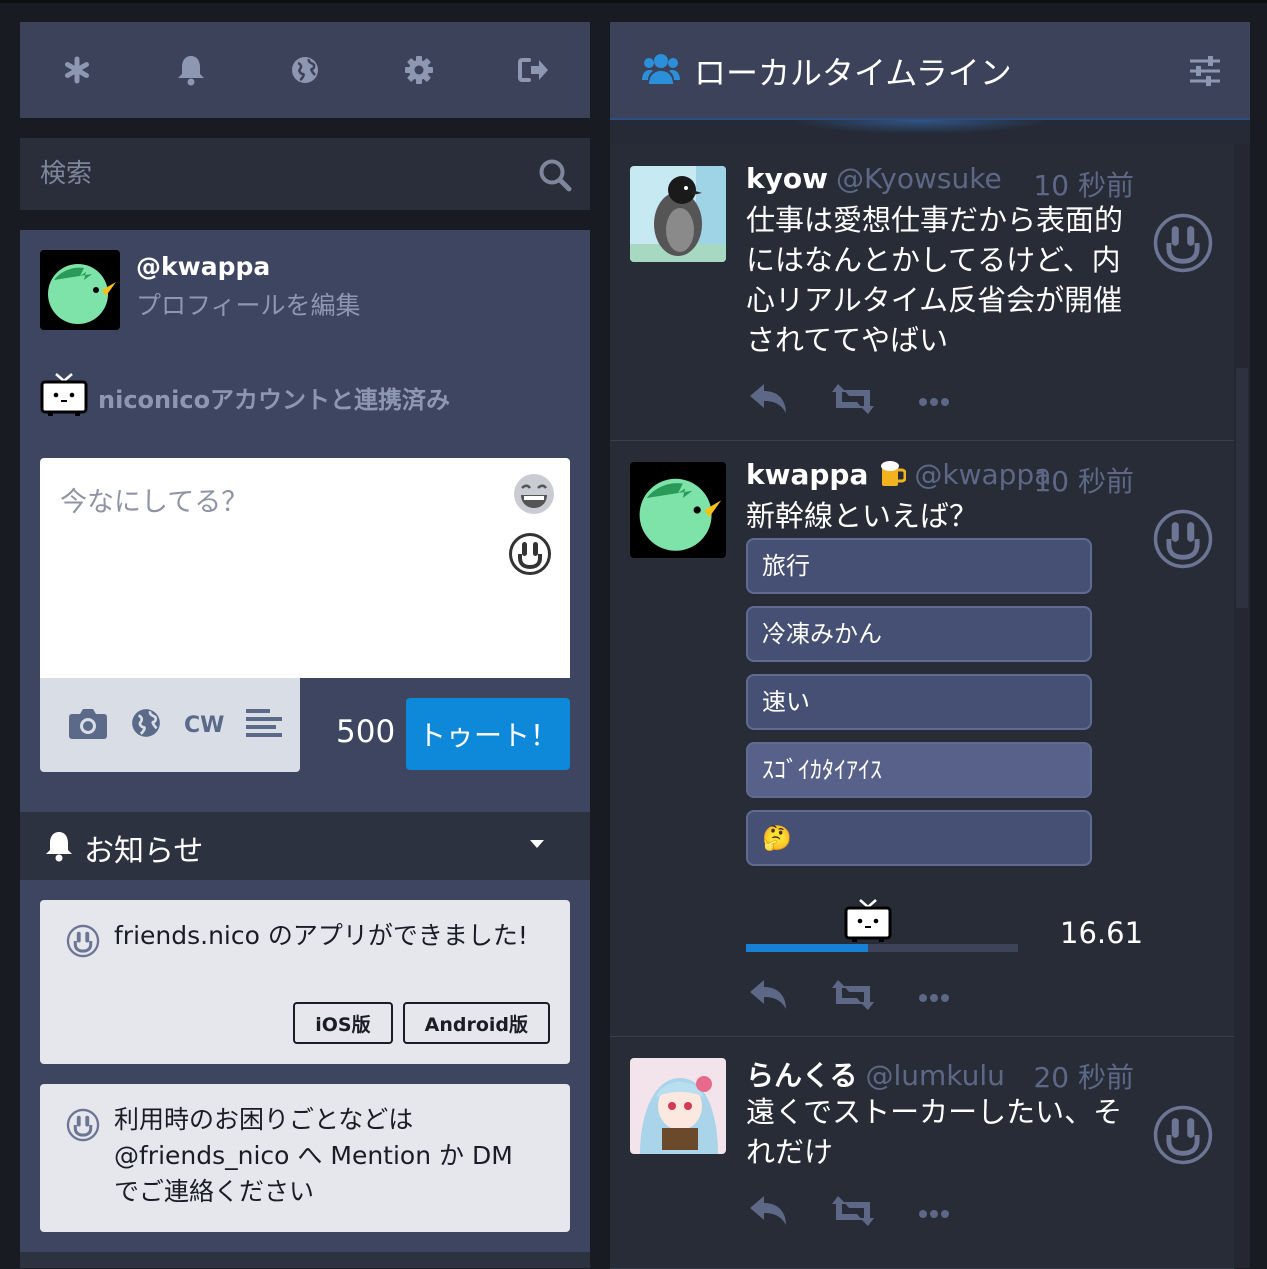 The image size is (1267, 1269). What do you see at coordinates (488, 734) in the screenshot?
I see `toot-button: トゥート！` at bounding box center [488, 734].